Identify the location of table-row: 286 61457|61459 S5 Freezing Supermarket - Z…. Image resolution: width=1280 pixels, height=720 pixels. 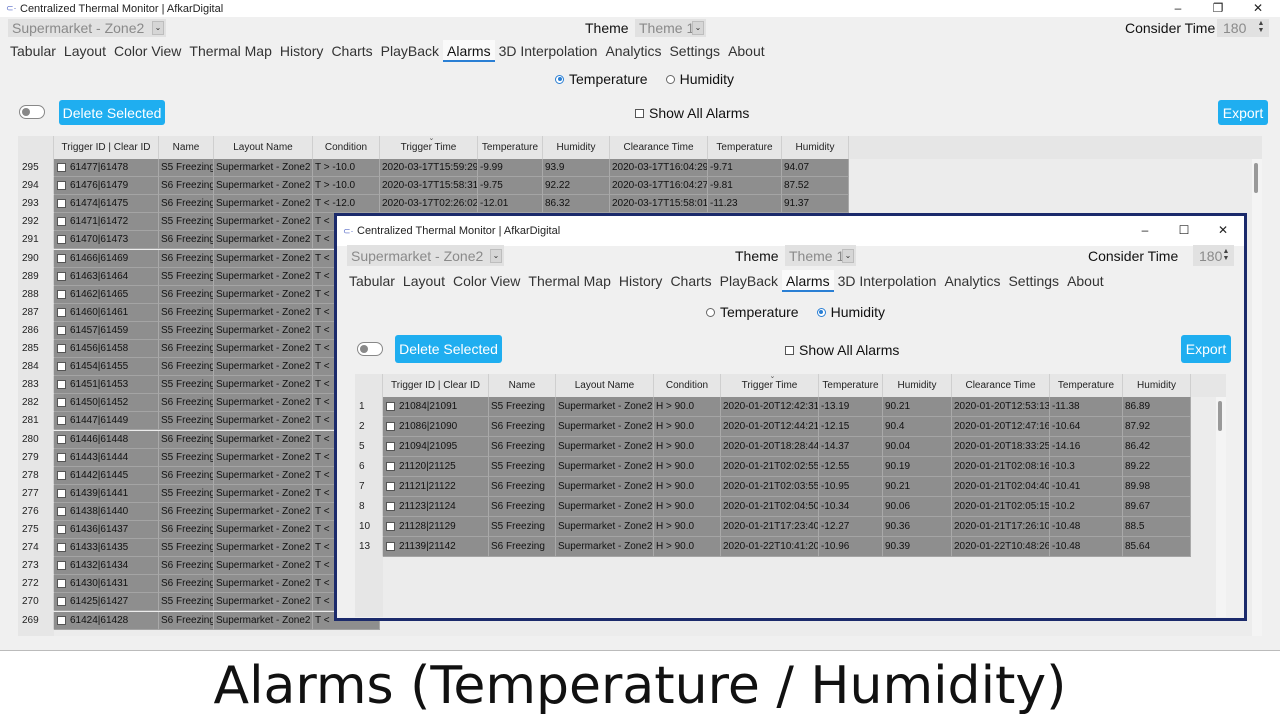
(199, 330).